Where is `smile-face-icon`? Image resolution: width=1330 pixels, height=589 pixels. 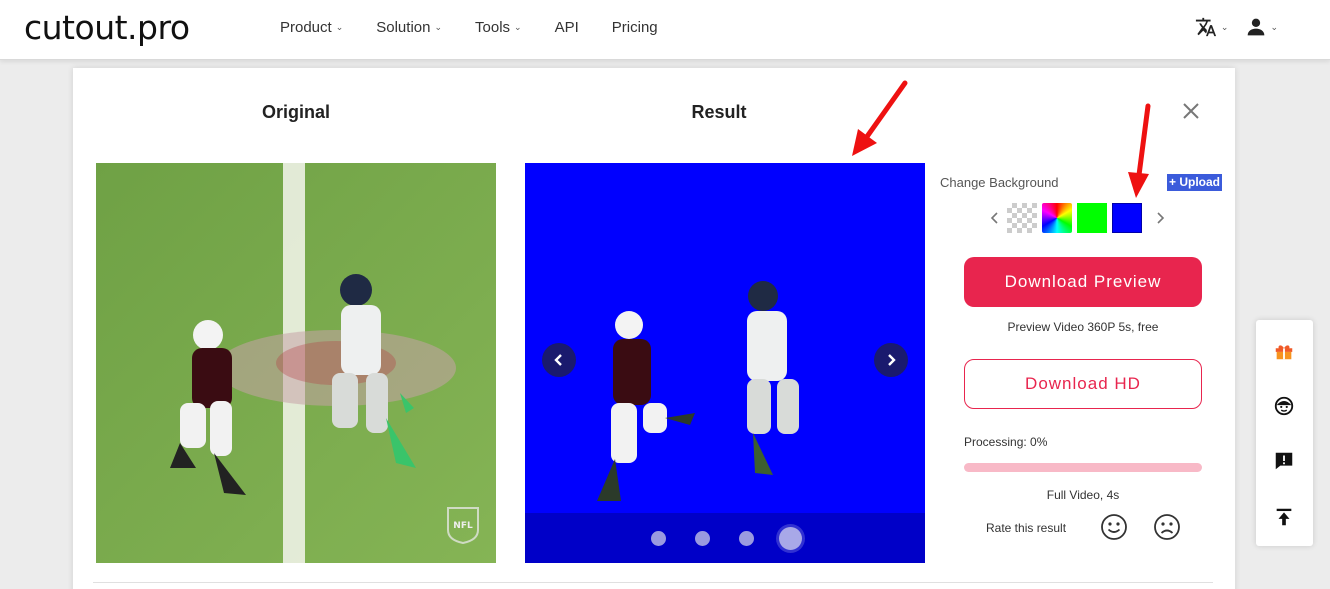 smile-face-icon is located at coordinates (1114, 527).